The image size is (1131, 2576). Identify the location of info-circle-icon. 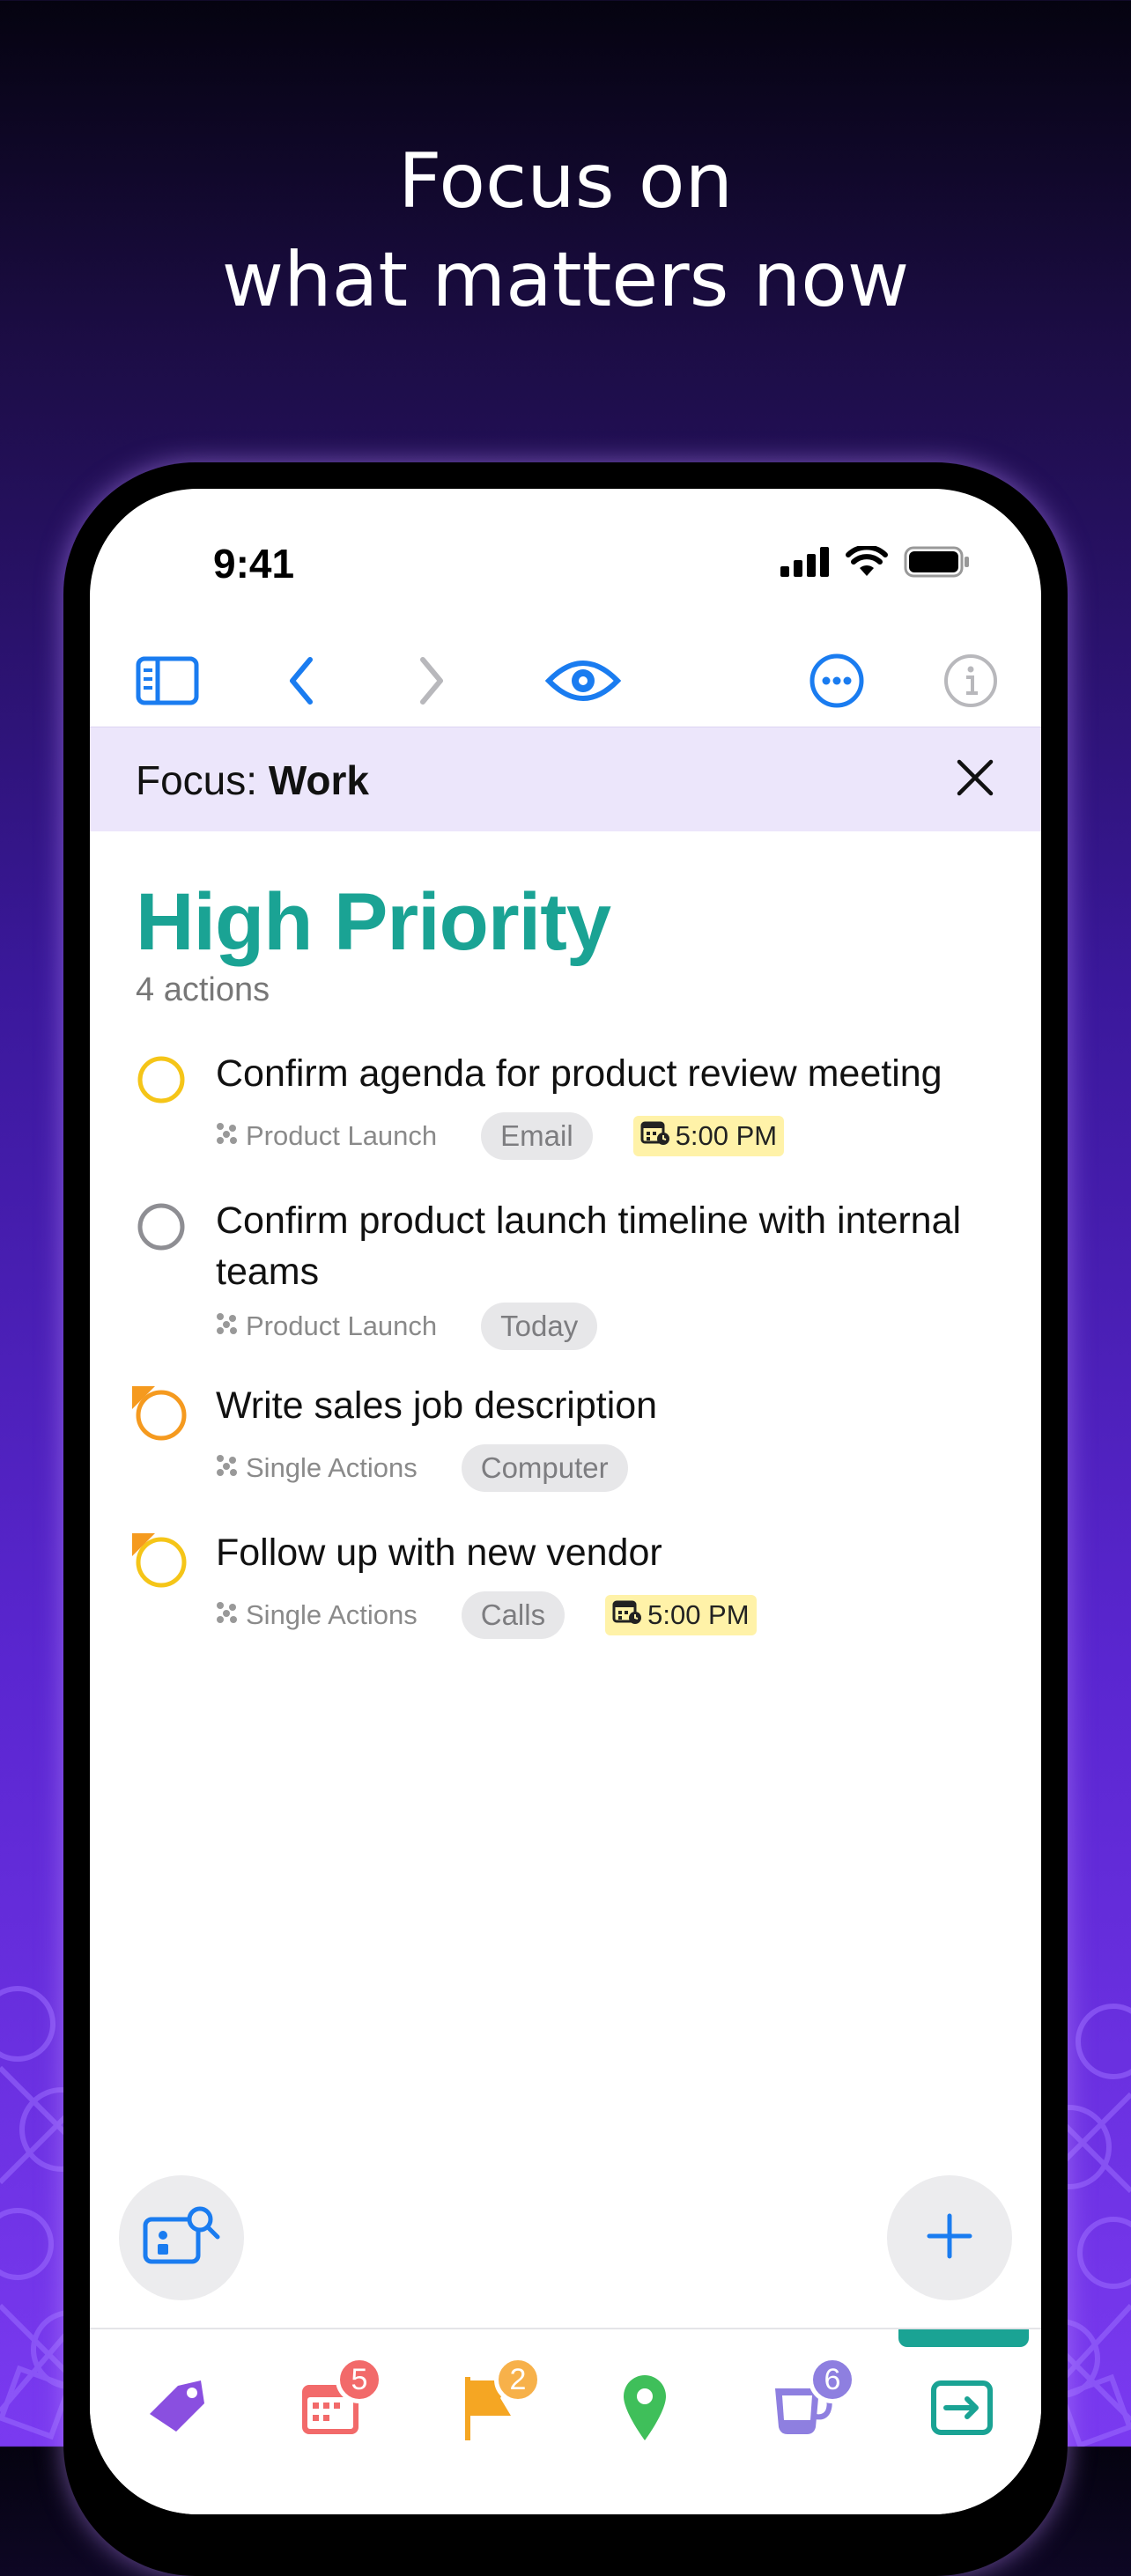
(970, 683).